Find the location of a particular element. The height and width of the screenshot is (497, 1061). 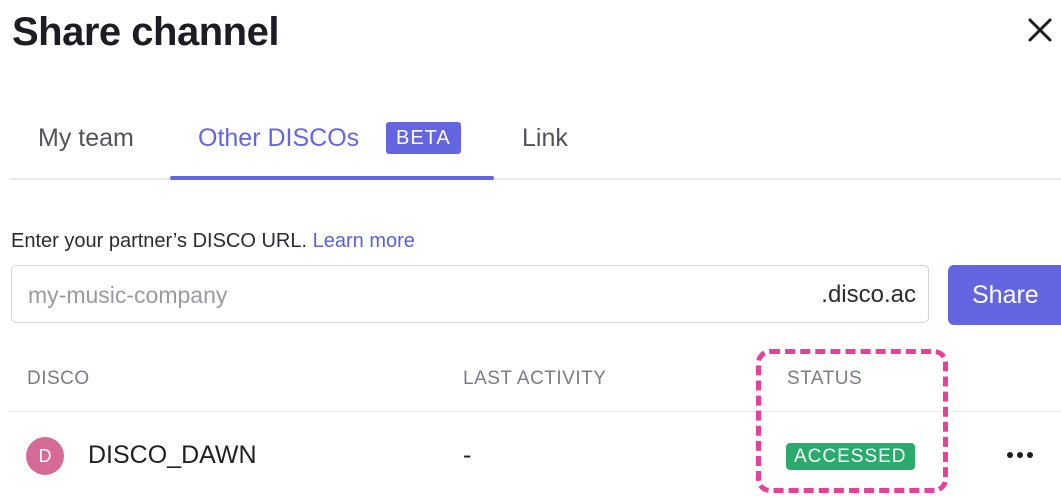

tab-other-discos: Other DISCOs is located at coordinates (278, 138).